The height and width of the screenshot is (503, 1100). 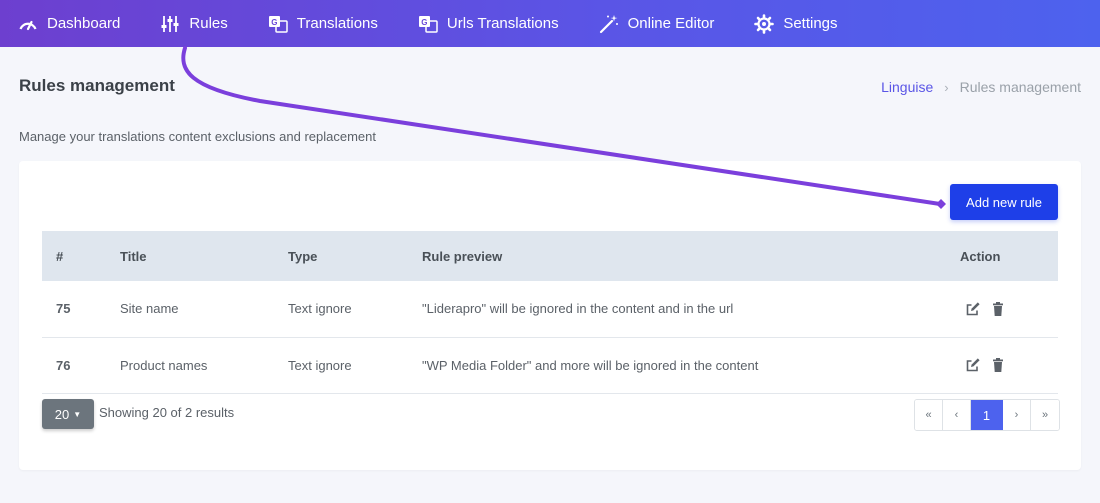 I want to click on breadcrumb-current: Rules management, so click(x=1020, y=87).